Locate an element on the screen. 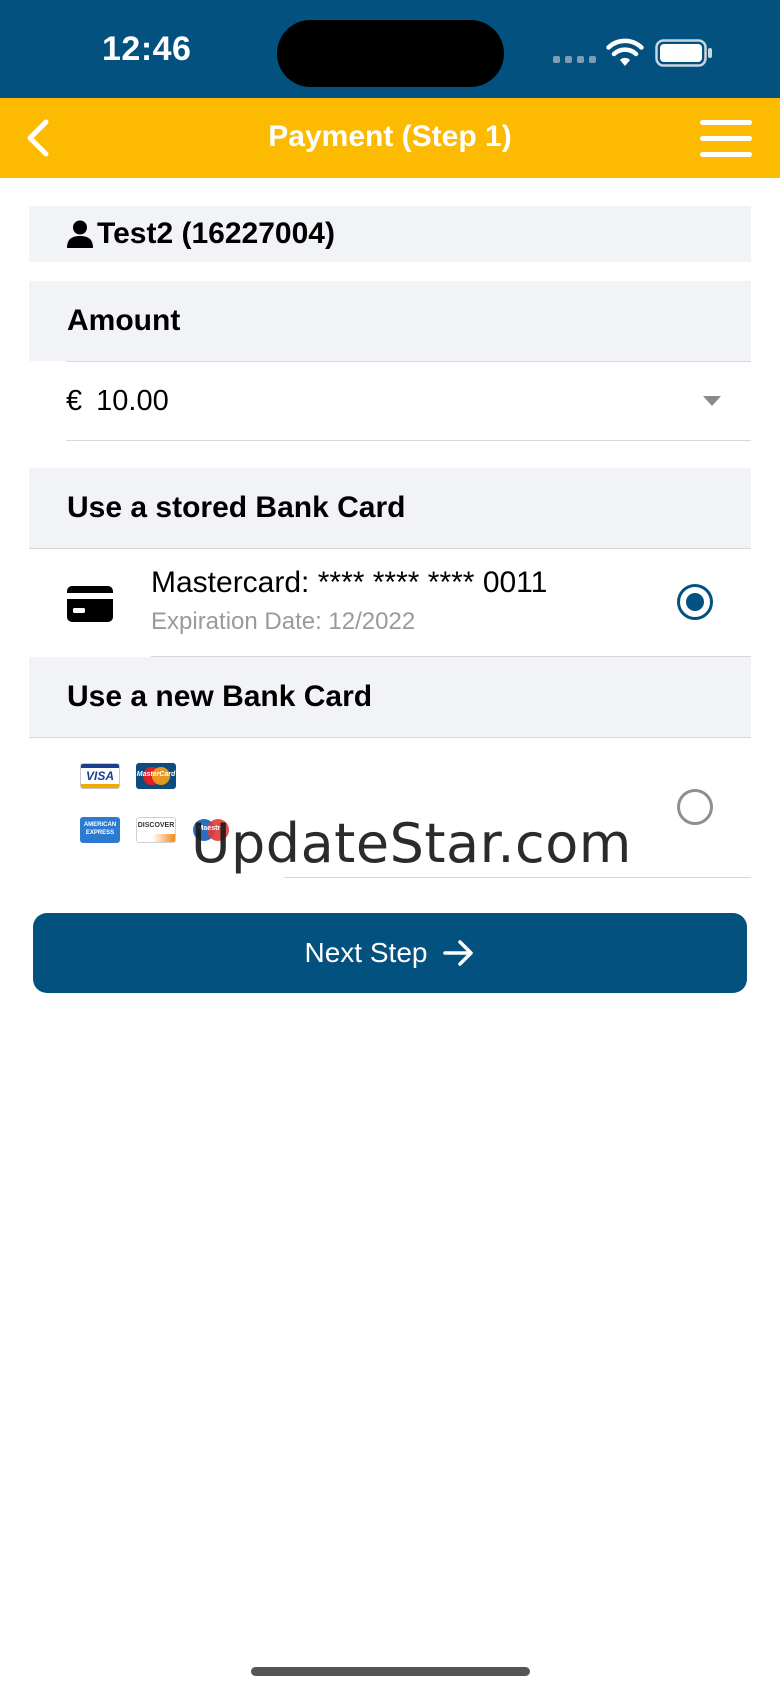  dropdown-caret-icon is located at coordinates (712, 401).